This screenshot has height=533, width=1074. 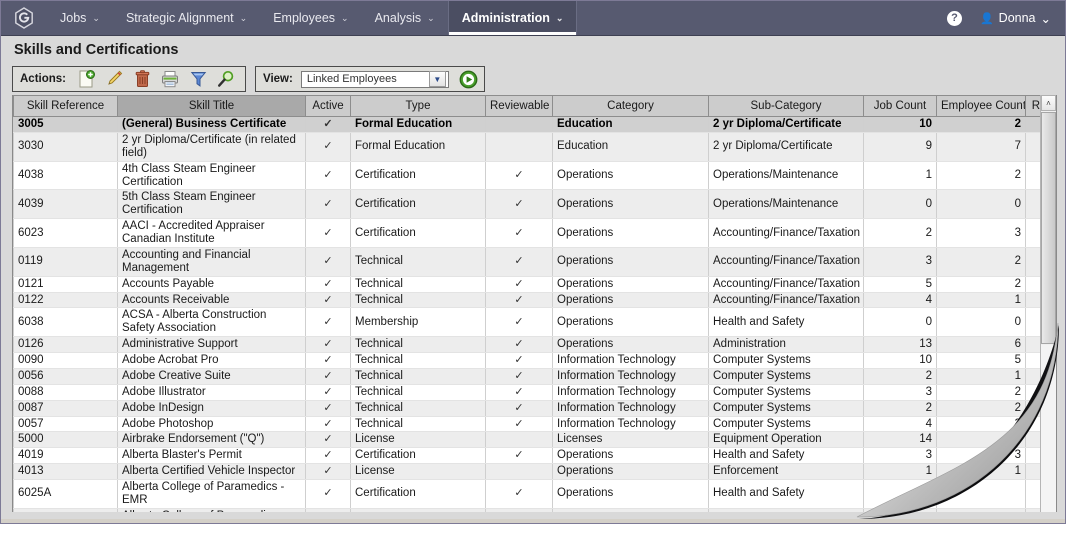 I want to click on column-header-employee-count: Employee Count, so click(x=981, y=106).